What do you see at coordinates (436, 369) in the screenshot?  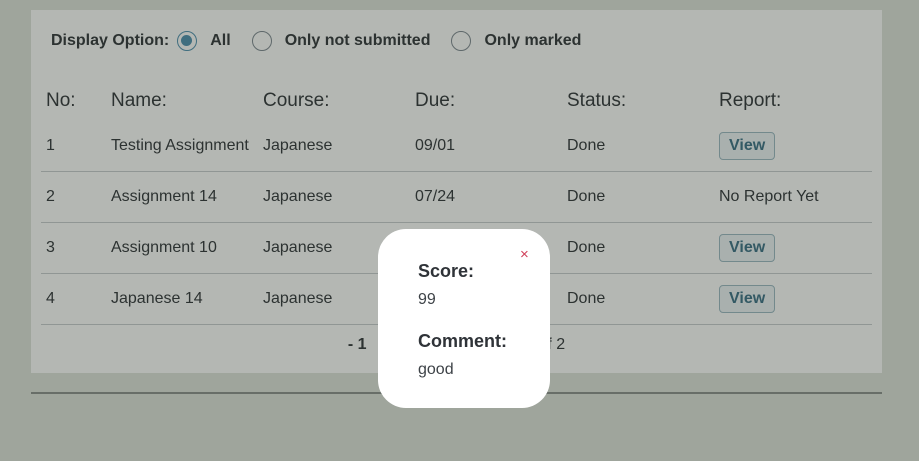 I see `comment-value: good` at bounding box center [436, 369].